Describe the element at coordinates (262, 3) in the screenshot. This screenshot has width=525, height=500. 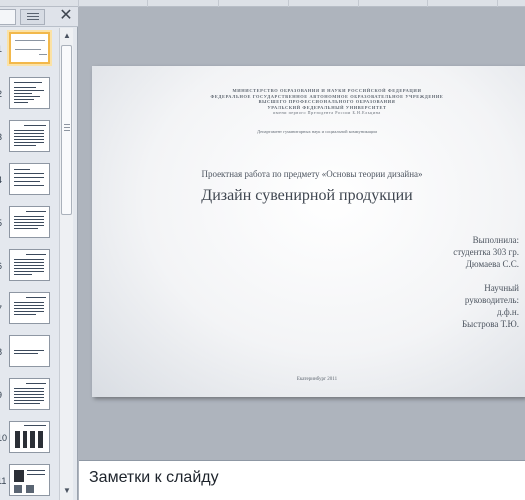
I see `top-toolbar-strip` at that location.